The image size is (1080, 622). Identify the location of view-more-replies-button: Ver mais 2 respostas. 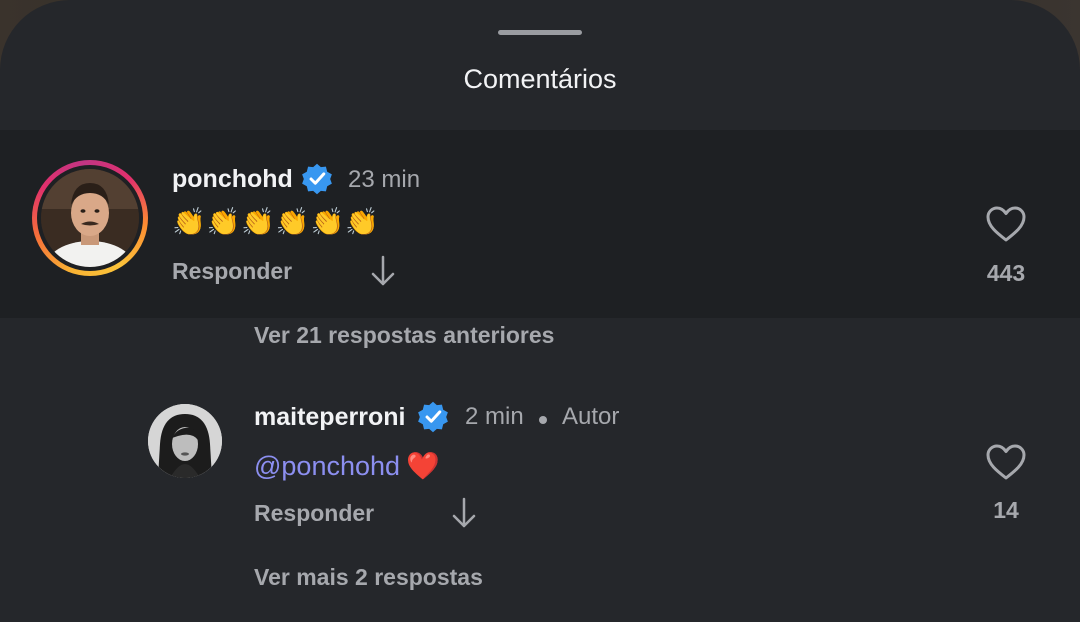
(368, 577).